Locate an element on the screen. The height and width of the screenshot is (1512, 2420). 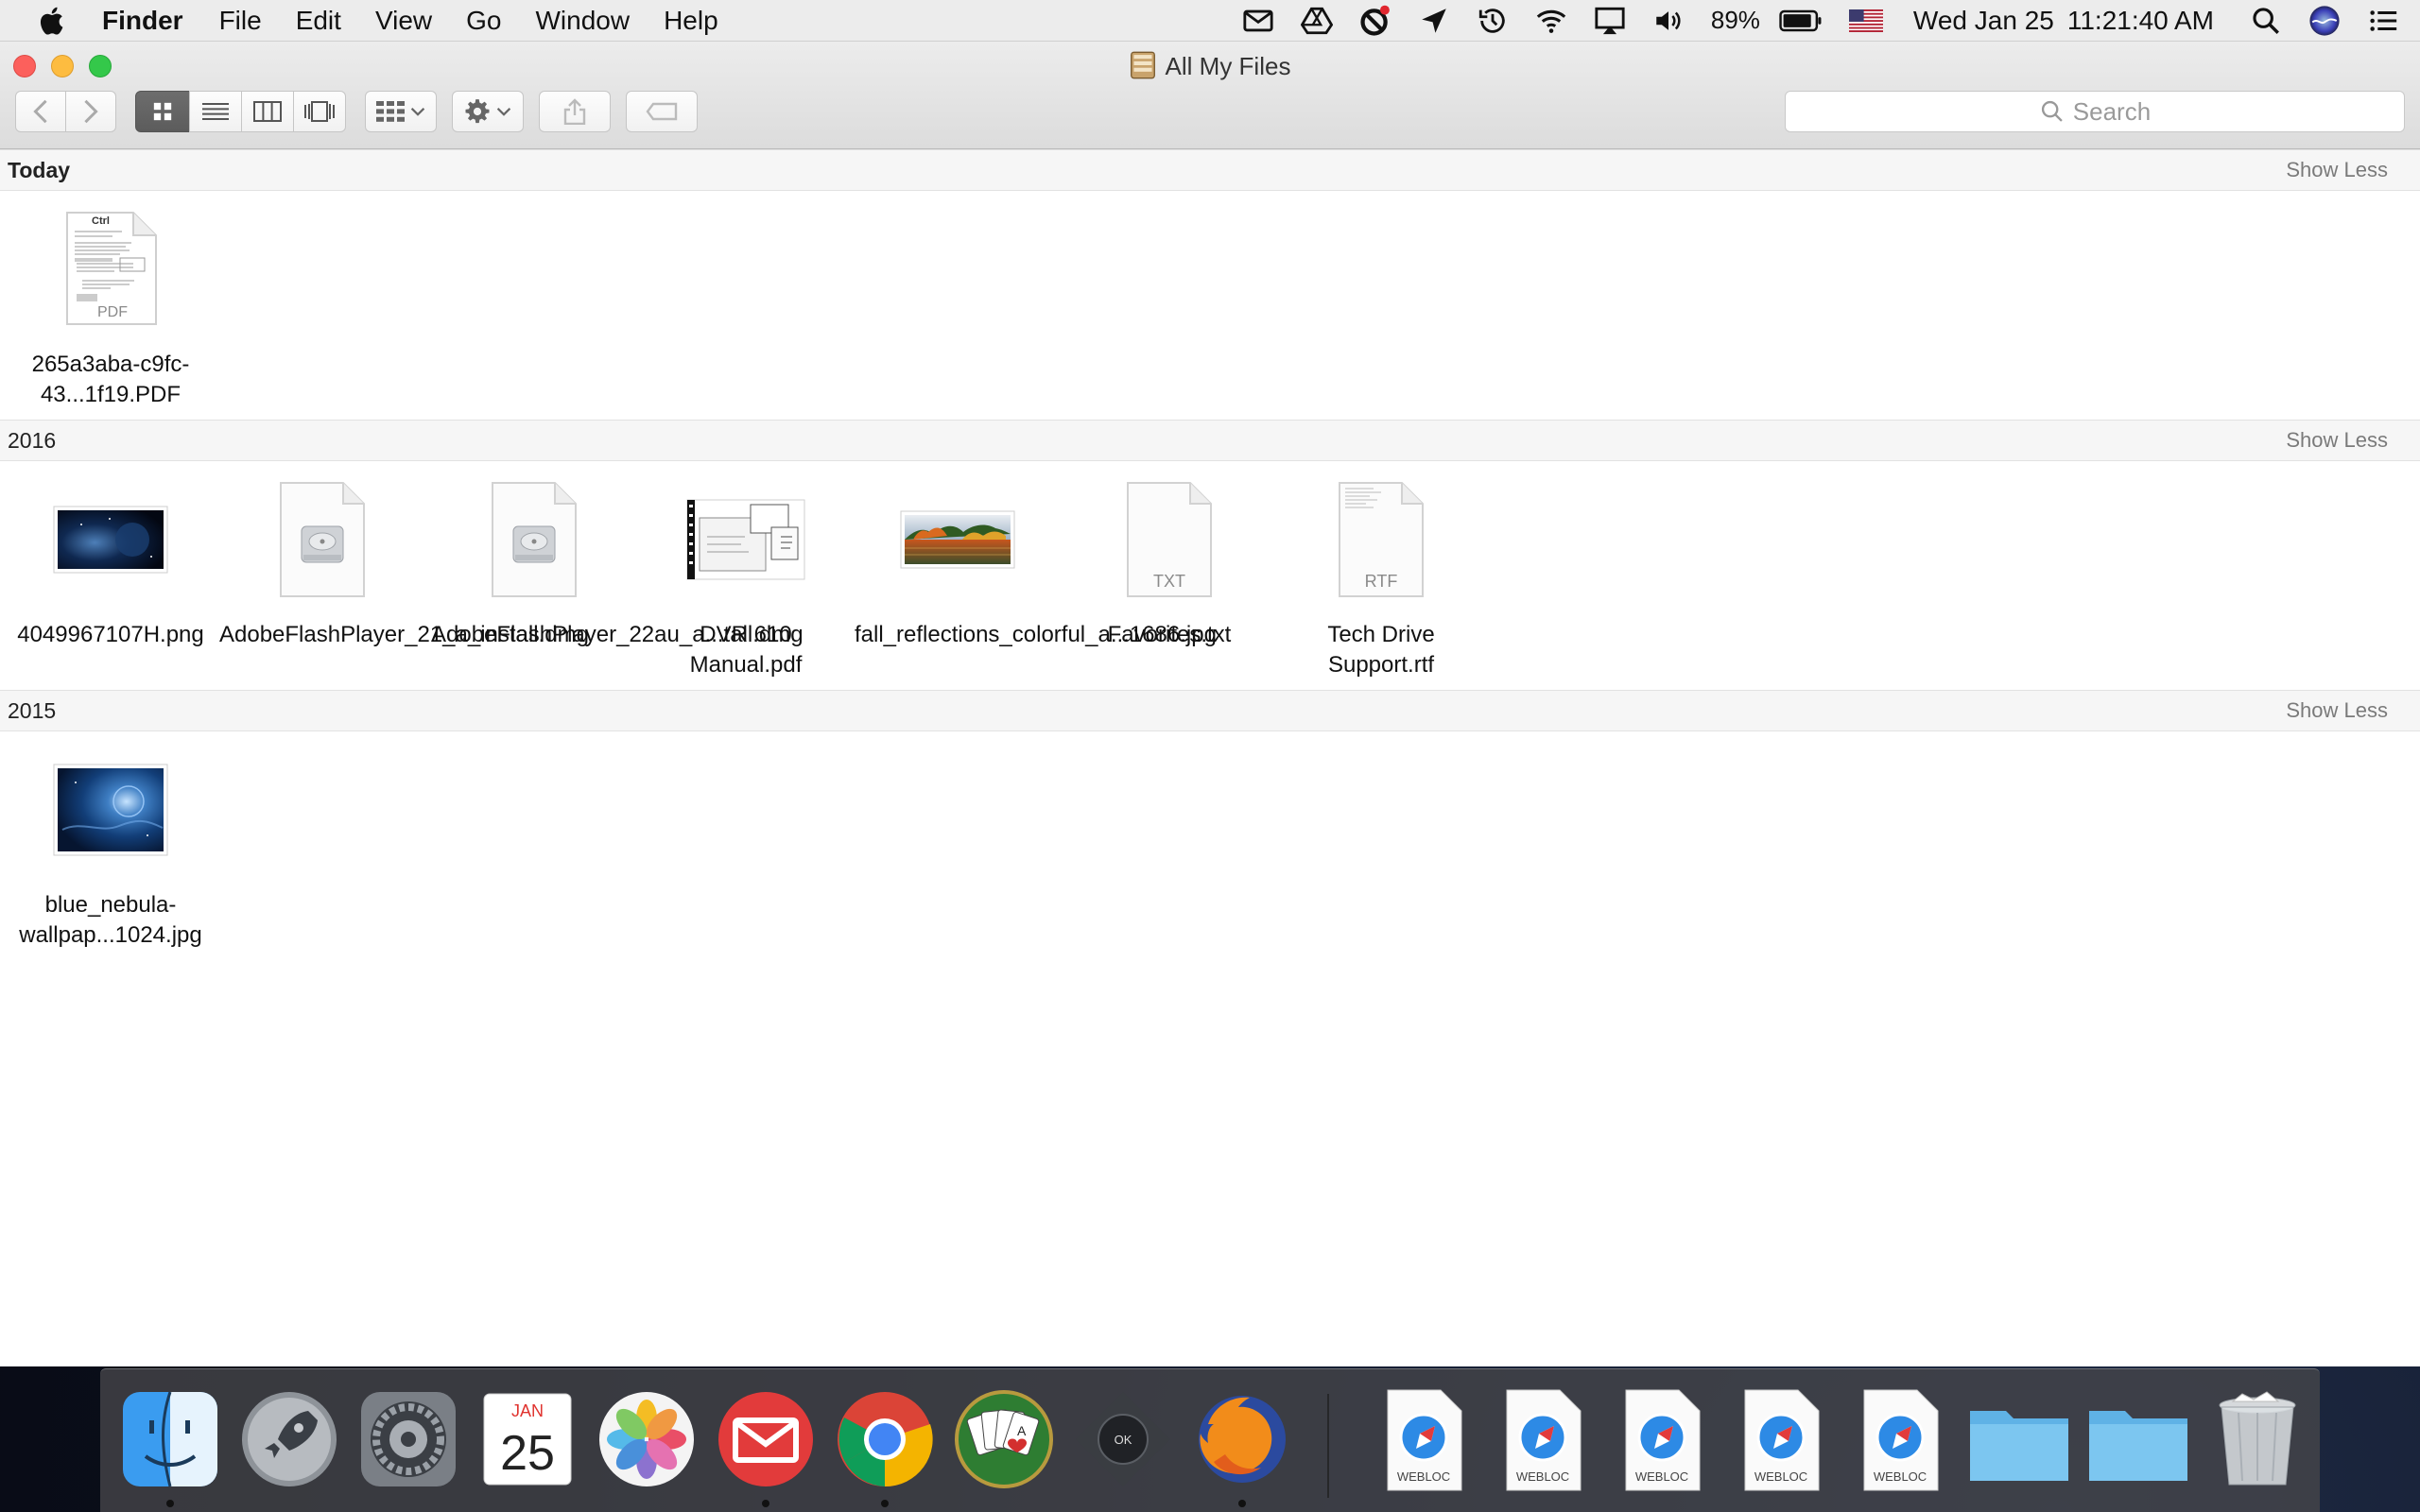
rocket-icon is located at coordinates (289, 1439).